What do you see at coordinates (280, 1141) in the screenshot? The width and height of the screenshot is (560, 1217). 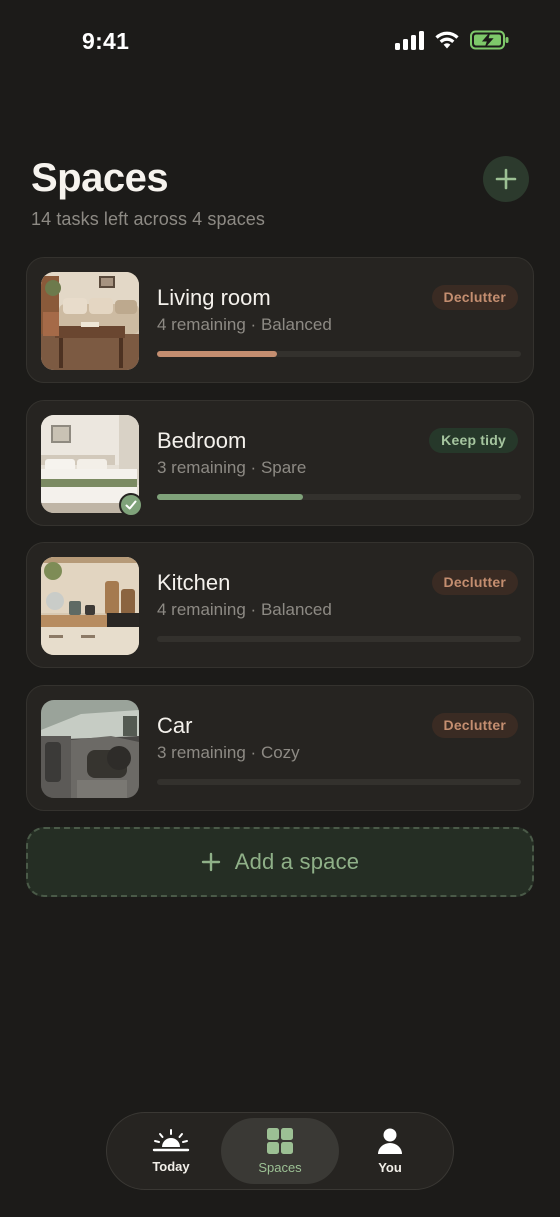 I see `grid-icon` at bounding box center [280, 1141].